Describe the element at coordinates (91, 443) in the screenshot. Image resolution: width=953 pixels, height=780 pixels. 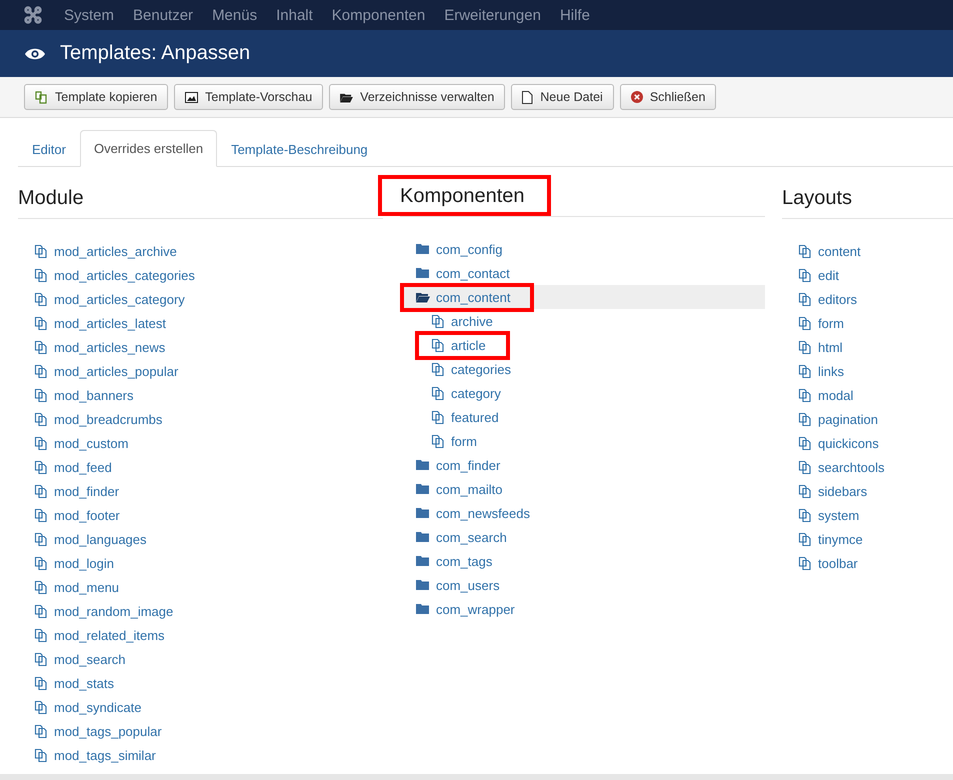
I see `file-link: mod_custom` at that location.